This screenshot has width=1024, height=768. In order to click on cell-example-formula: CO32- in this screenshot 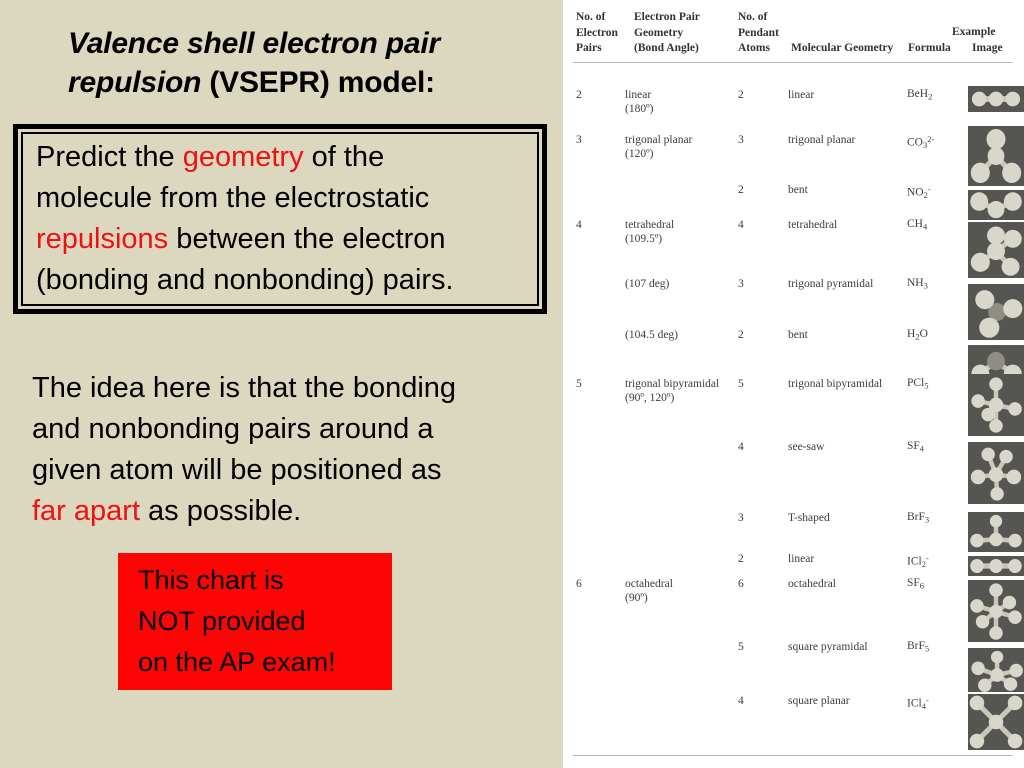, I will do `click(921, 142)`.